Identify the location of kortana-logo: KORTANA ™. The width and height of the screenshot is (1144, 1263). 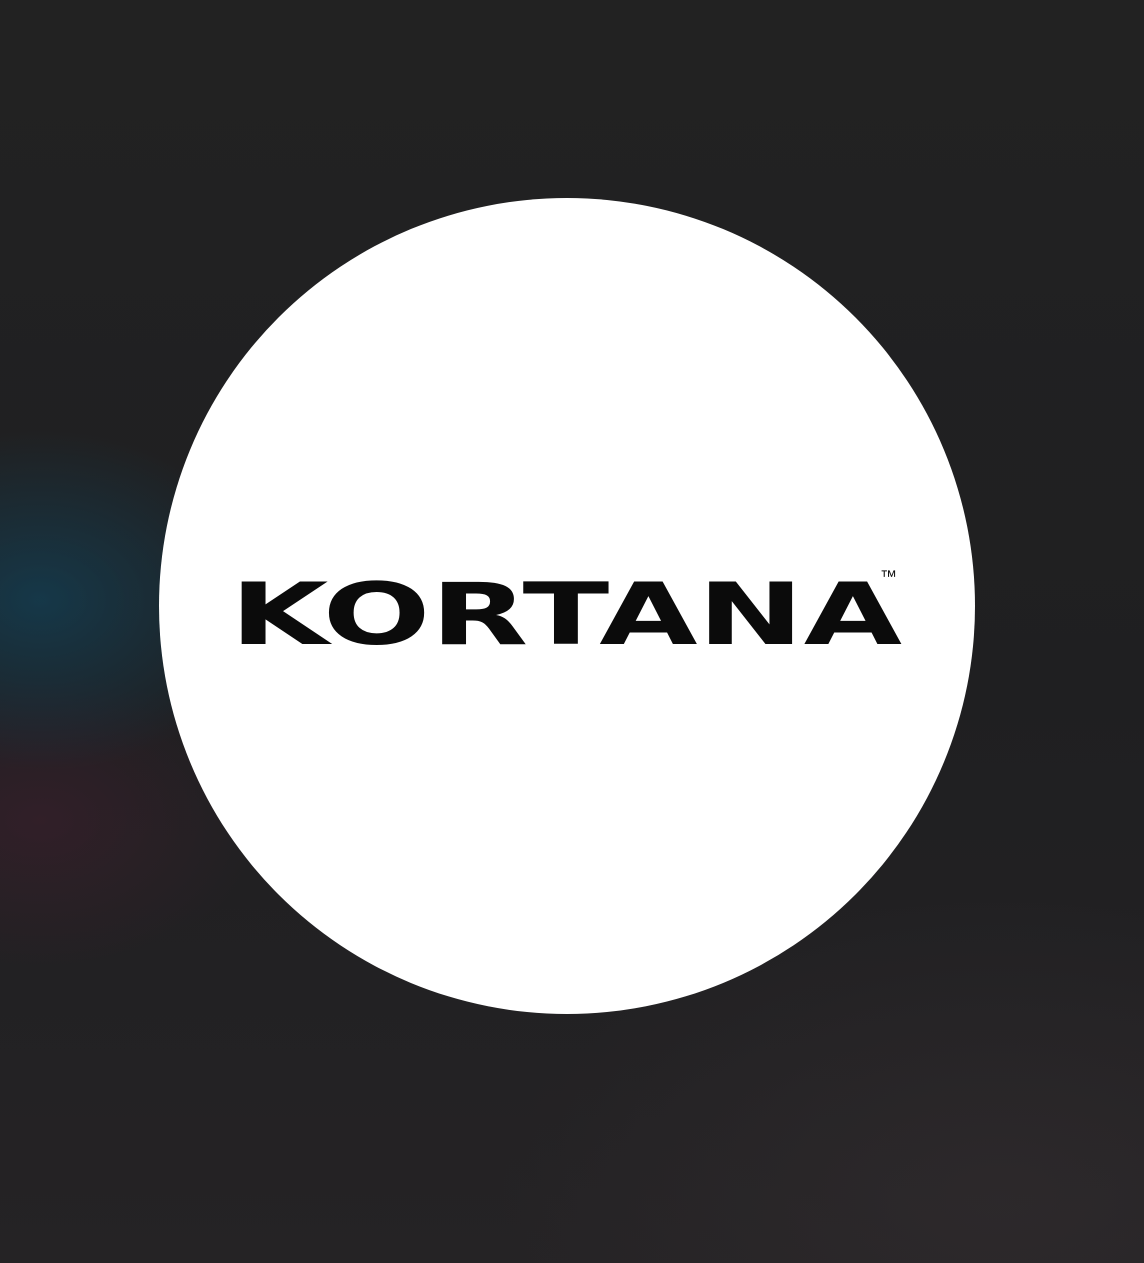
(566, 615).